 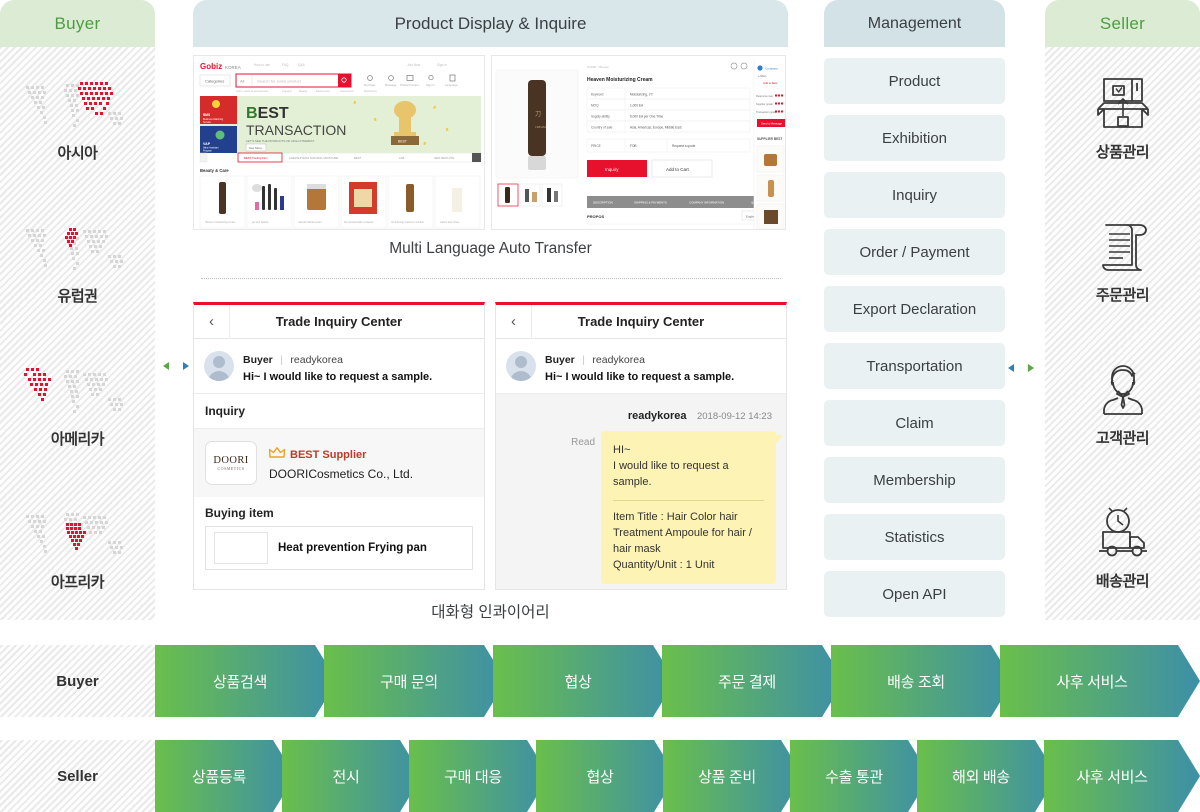 What do you see at coordinates (583, 360) in the screenshot?
I see `inquiry-right-user-sep: |` at bounding box center [583, 360].